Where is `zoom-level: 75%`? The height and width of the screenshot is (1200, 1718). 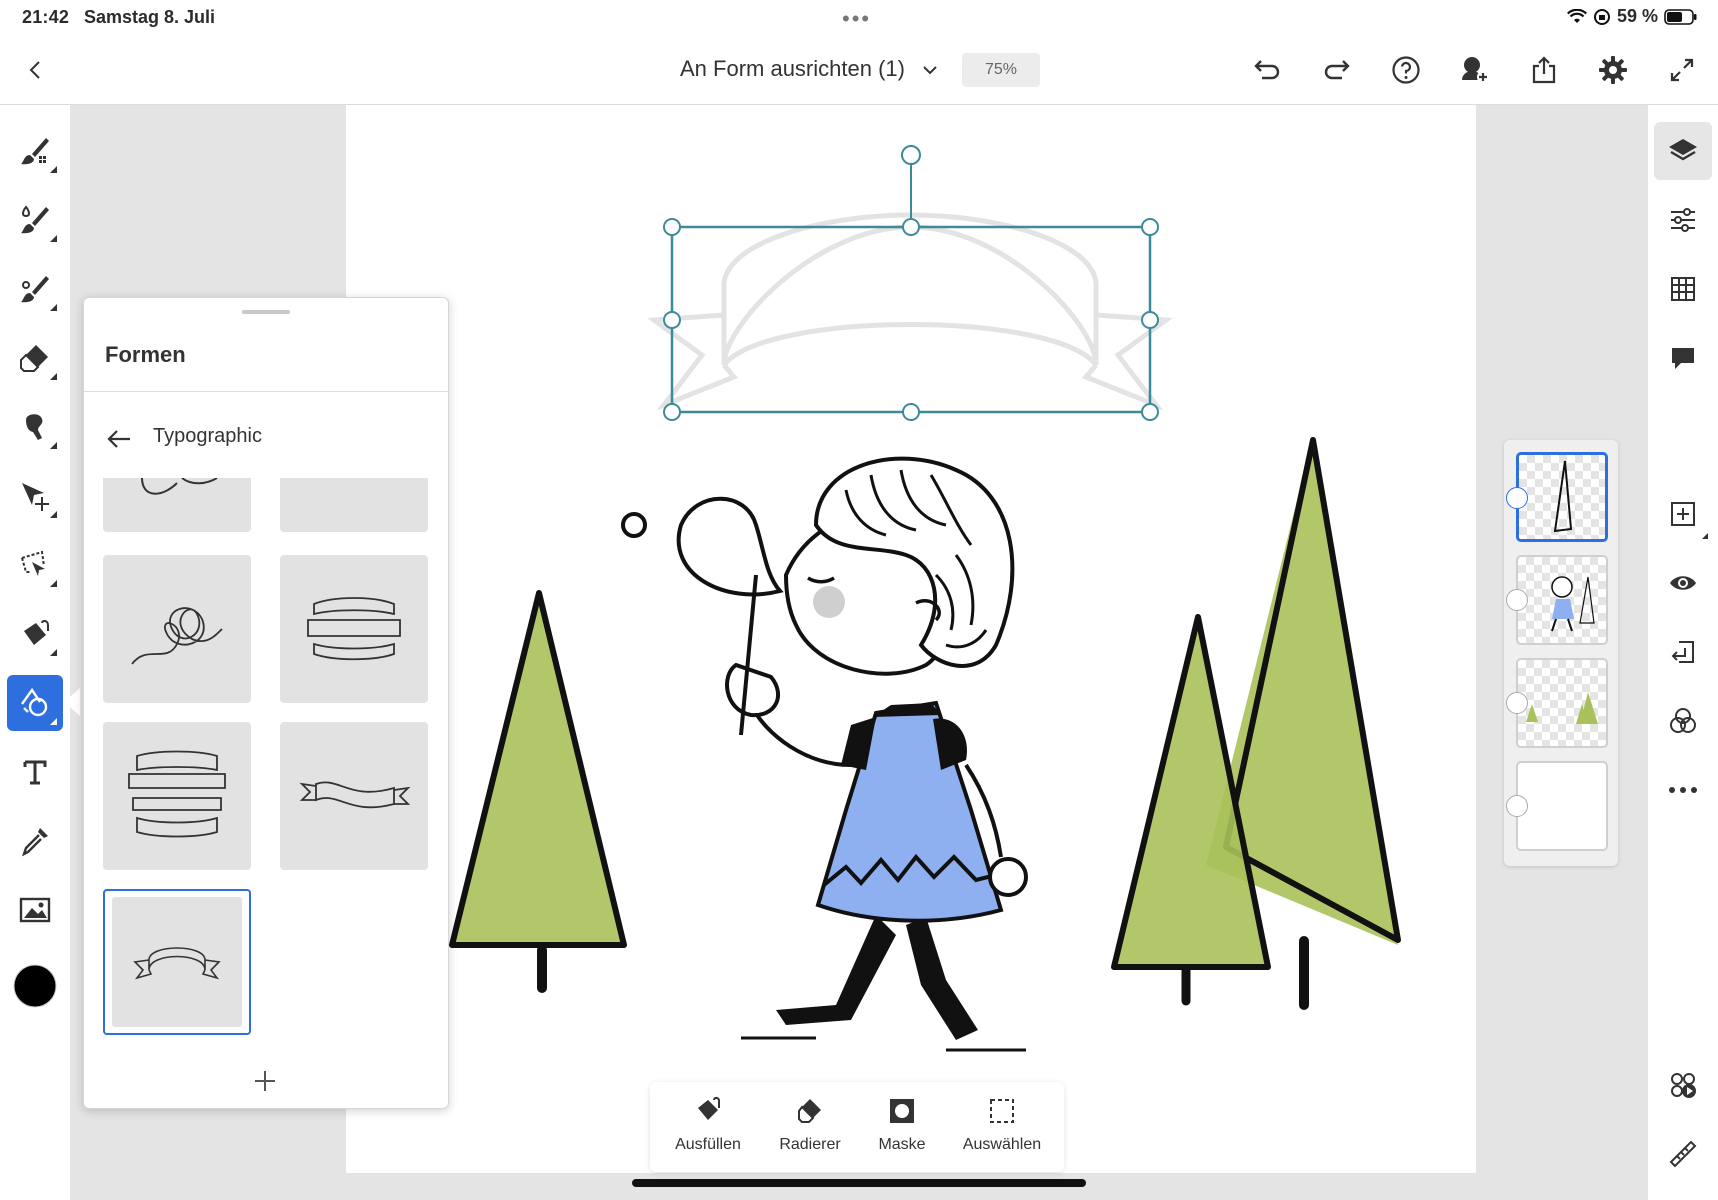
zoom-level: 75% is located at coordinates (1001, 70).